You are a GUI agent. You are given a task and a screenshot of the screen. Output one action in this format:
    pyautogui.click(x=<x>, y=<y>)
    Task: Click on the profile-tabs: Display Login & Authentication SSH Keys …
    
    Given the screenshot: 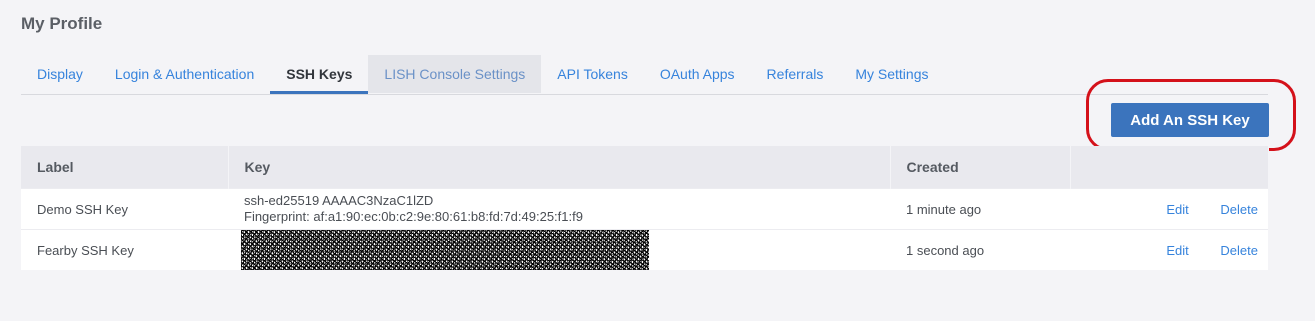 What is the action you would take?
    pyautogui.click(x=644, y=75)
    